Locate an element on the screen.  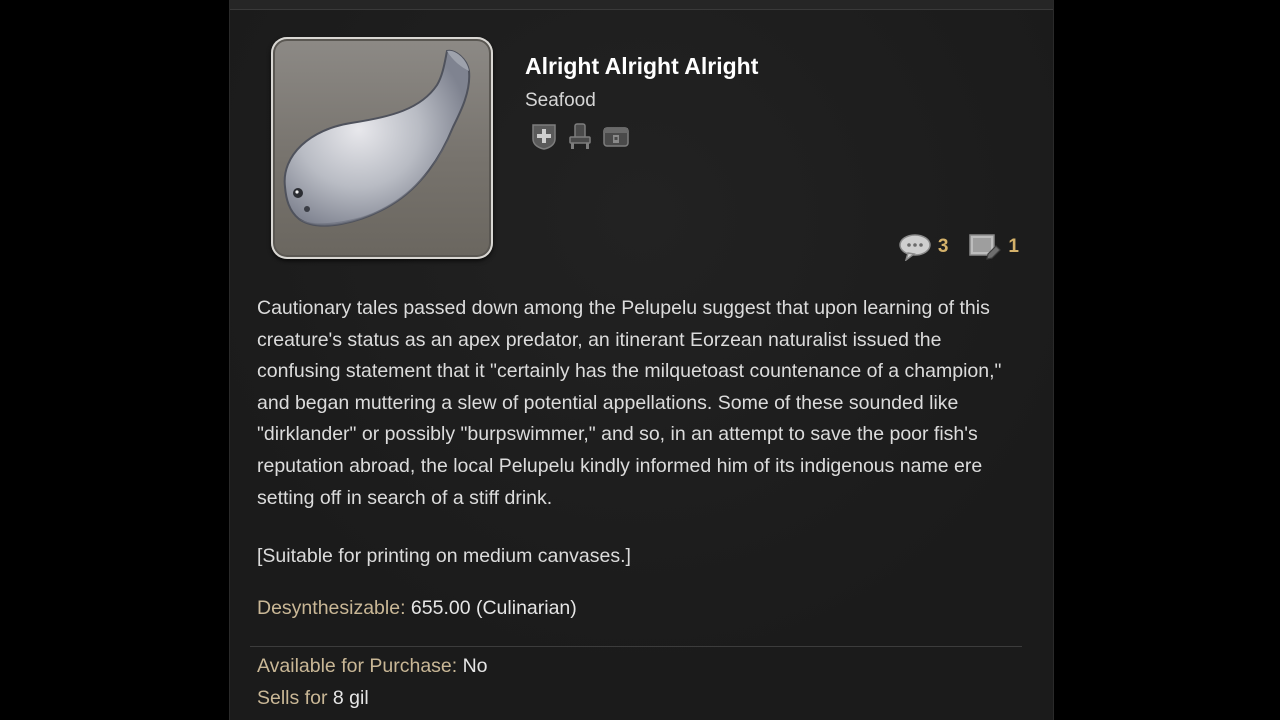
fish-icon is located at coordinates (382, 148).